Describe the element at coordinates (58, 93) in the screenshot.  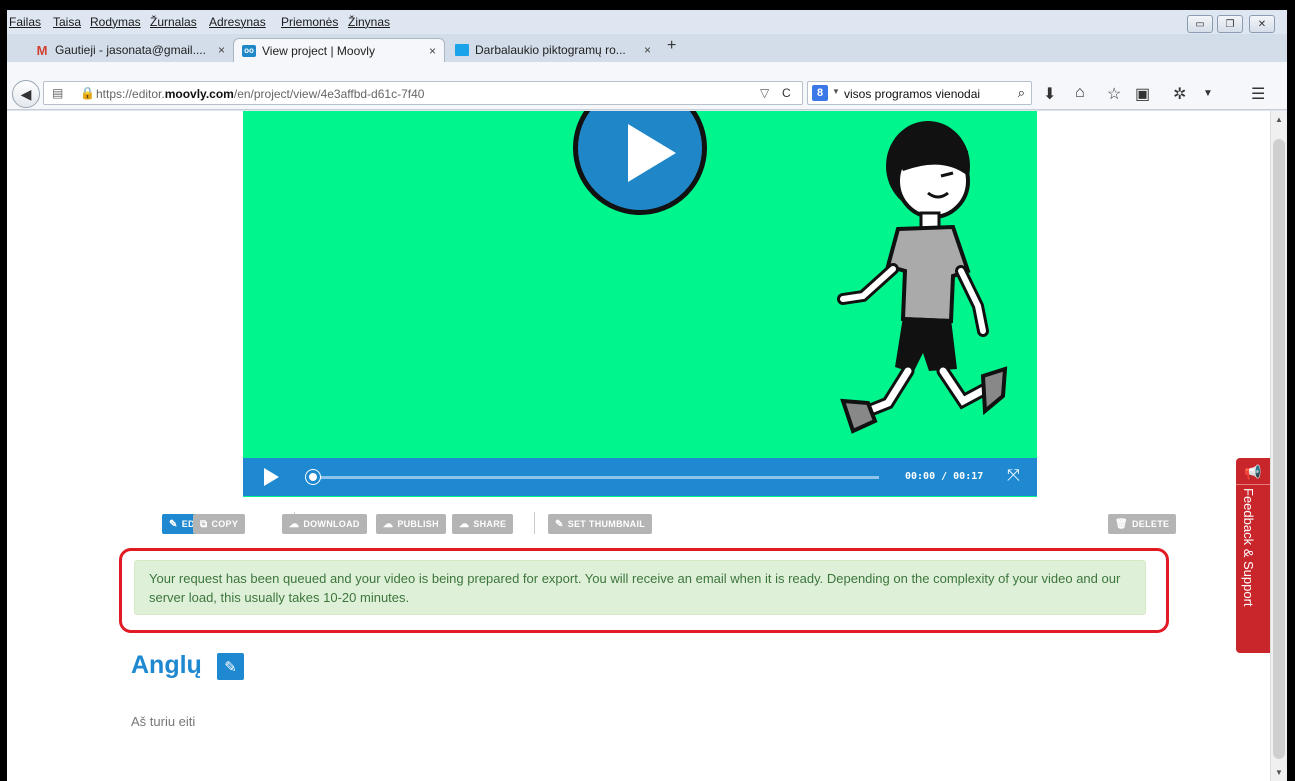
I see `identity-icon: ▤` at that location.